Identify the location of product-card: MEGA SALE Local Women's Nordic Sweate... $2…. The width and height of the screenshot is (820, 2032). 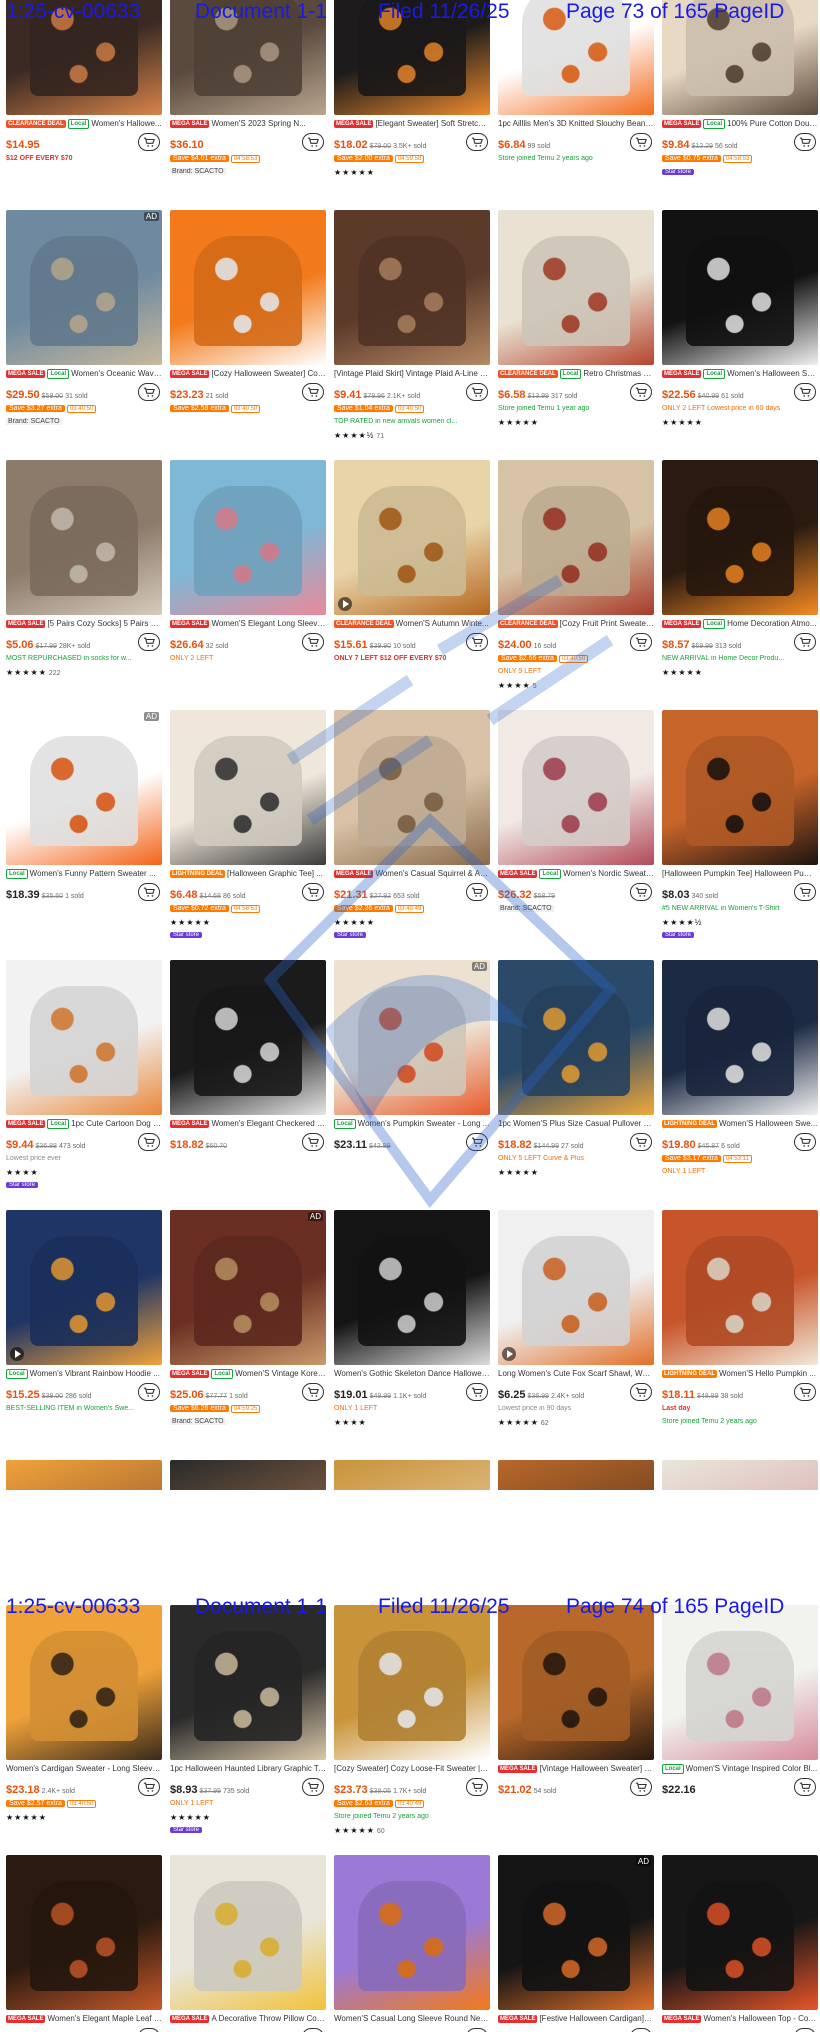
(576, 833).